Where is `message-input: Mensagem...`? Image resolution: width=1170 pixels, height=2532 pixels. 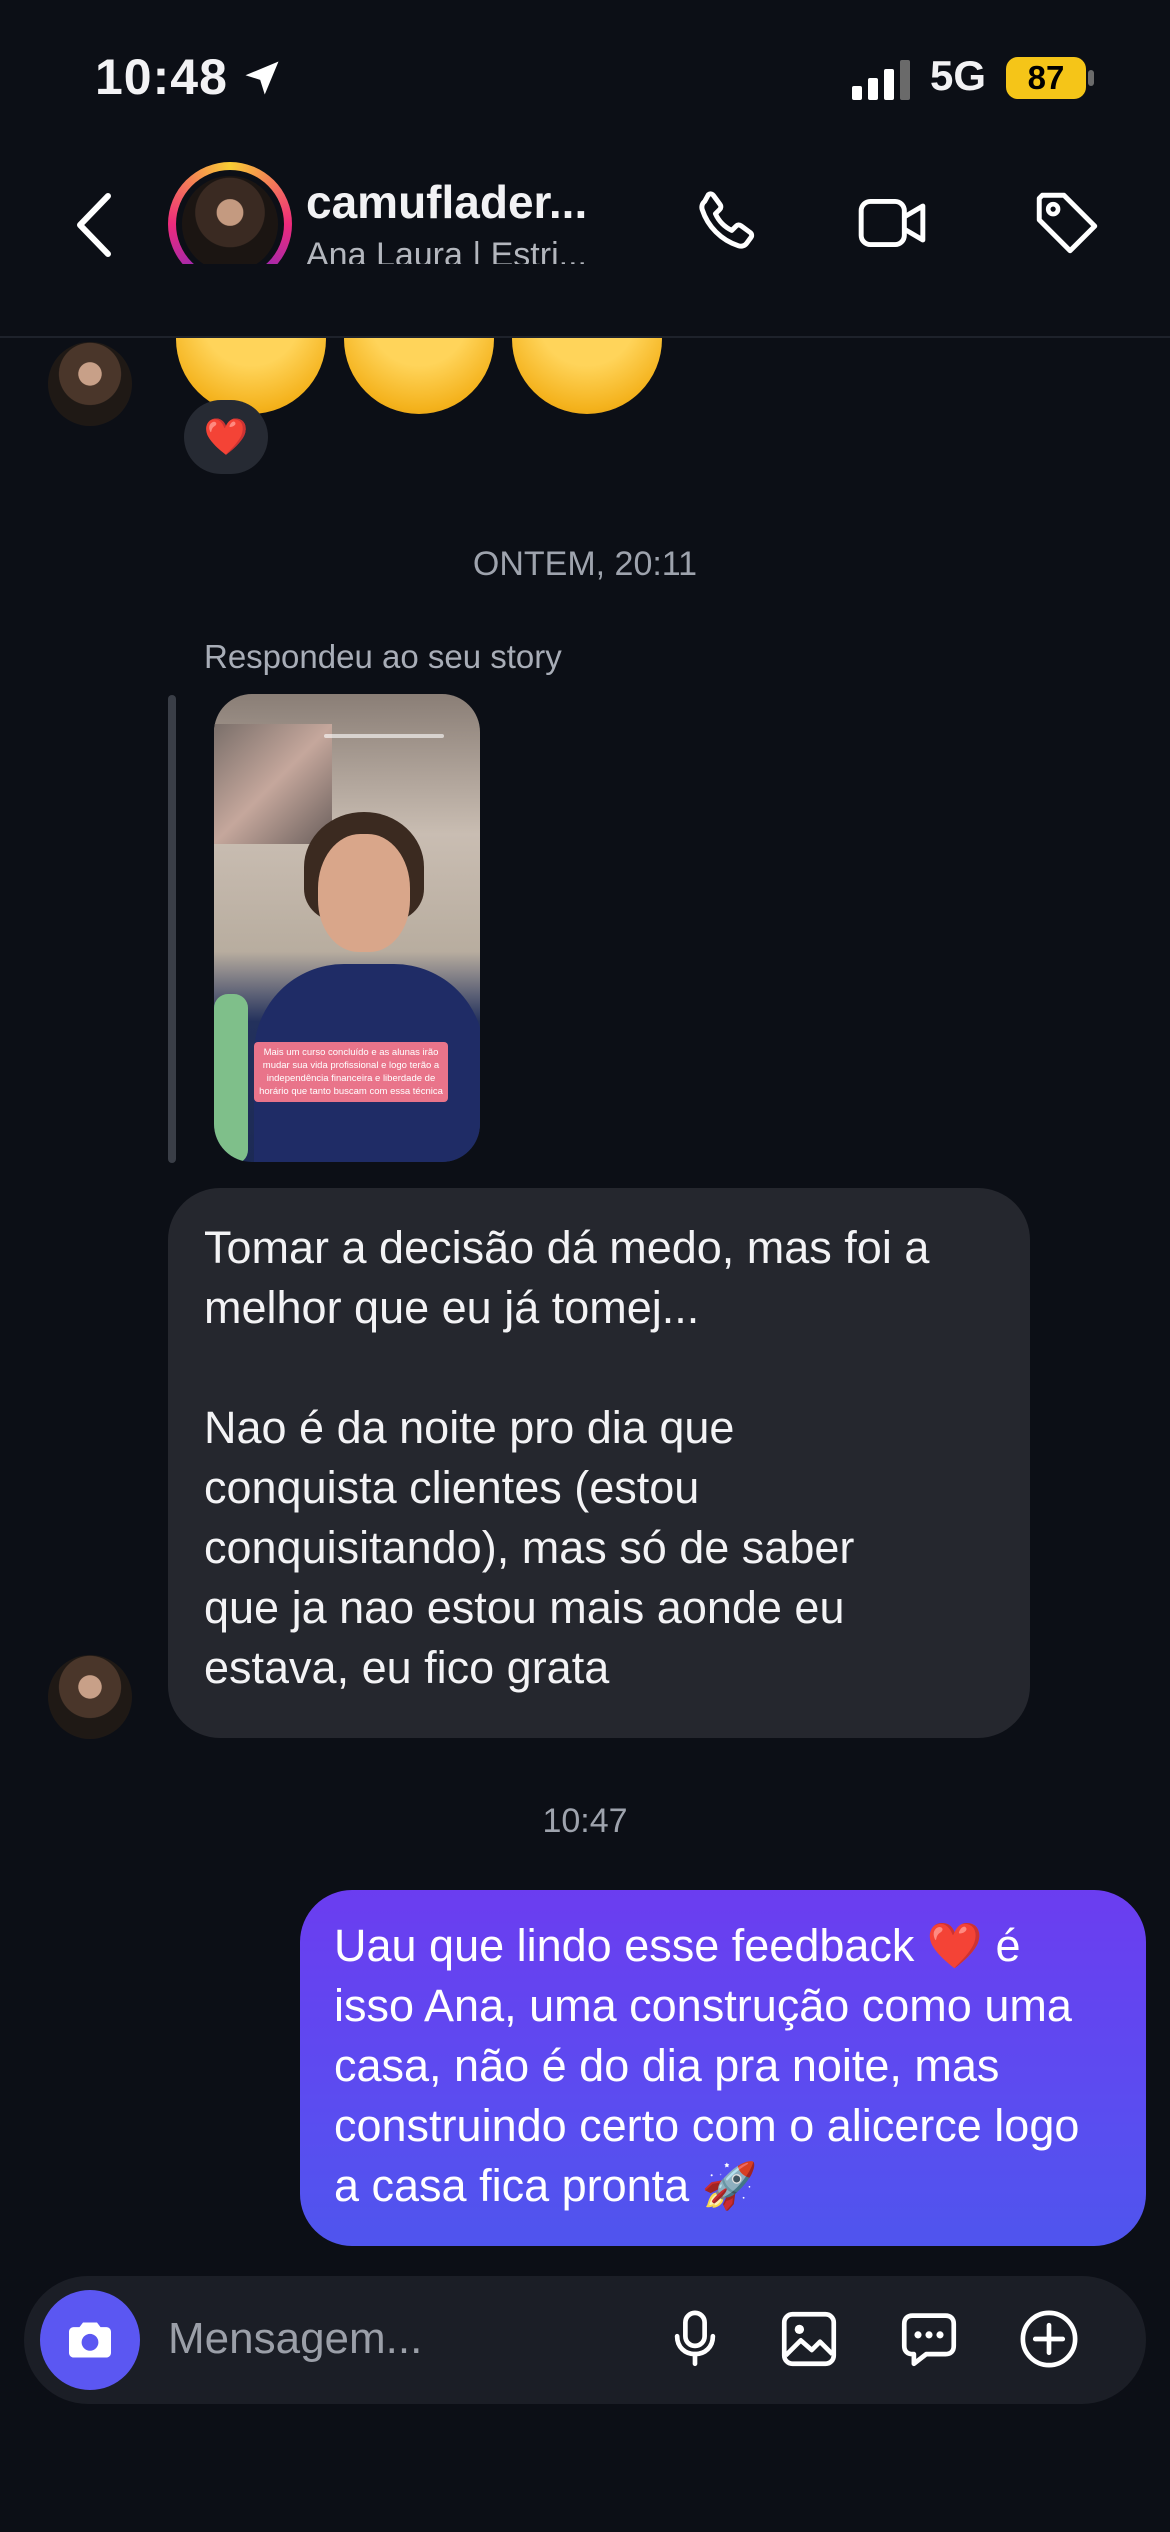 message-input: Mensagem... is located at coordinates (295, 2339).